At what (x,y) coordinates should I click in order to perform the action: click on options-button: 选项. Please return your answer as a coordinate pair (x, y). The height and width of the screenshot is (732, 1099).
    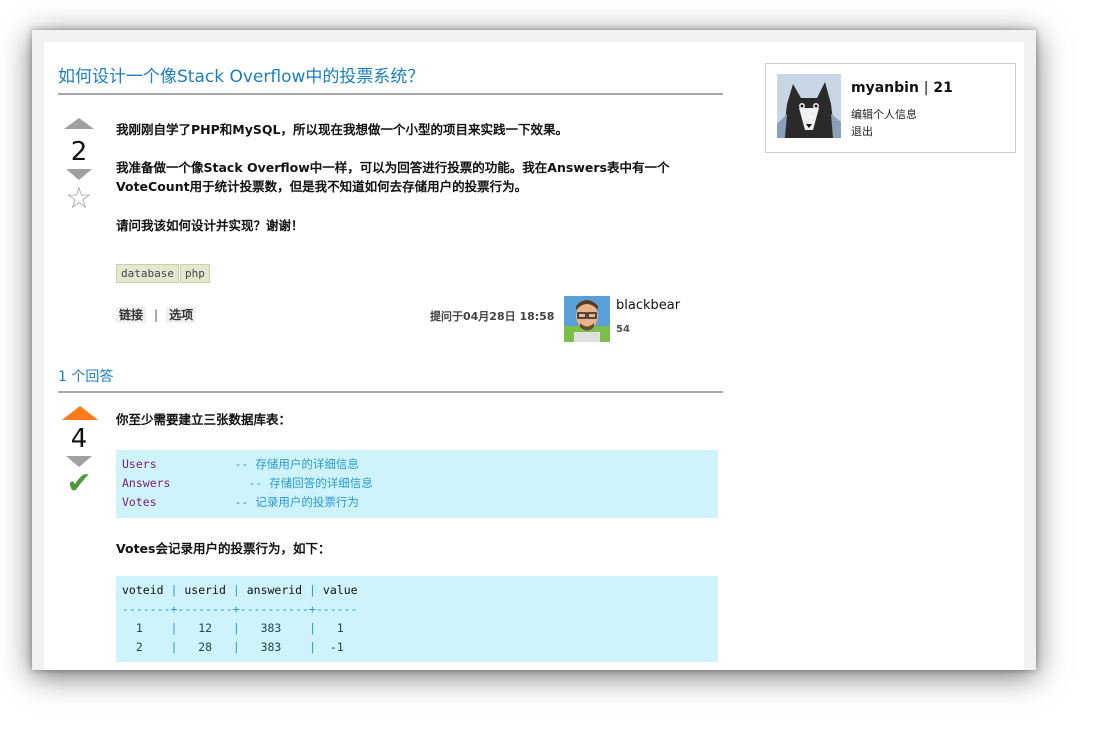
    Looking at the image, I should click on (181, 315).